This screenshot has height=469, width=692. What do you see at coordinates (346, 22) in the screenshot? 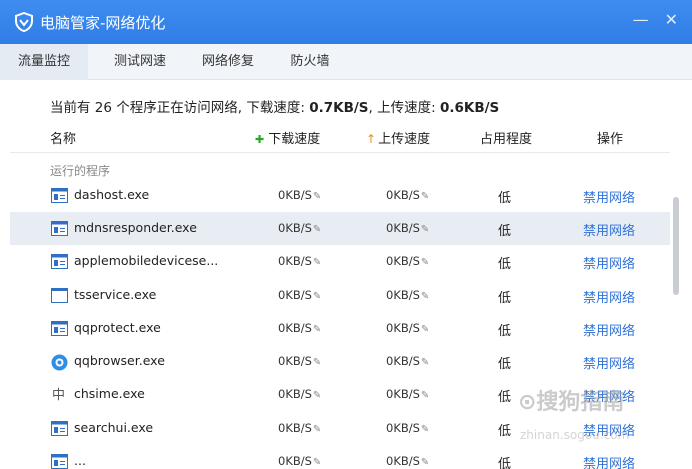
I see `title-bar: 电脑管家-网络优化 — ✕` at bounding box center [346, 22].